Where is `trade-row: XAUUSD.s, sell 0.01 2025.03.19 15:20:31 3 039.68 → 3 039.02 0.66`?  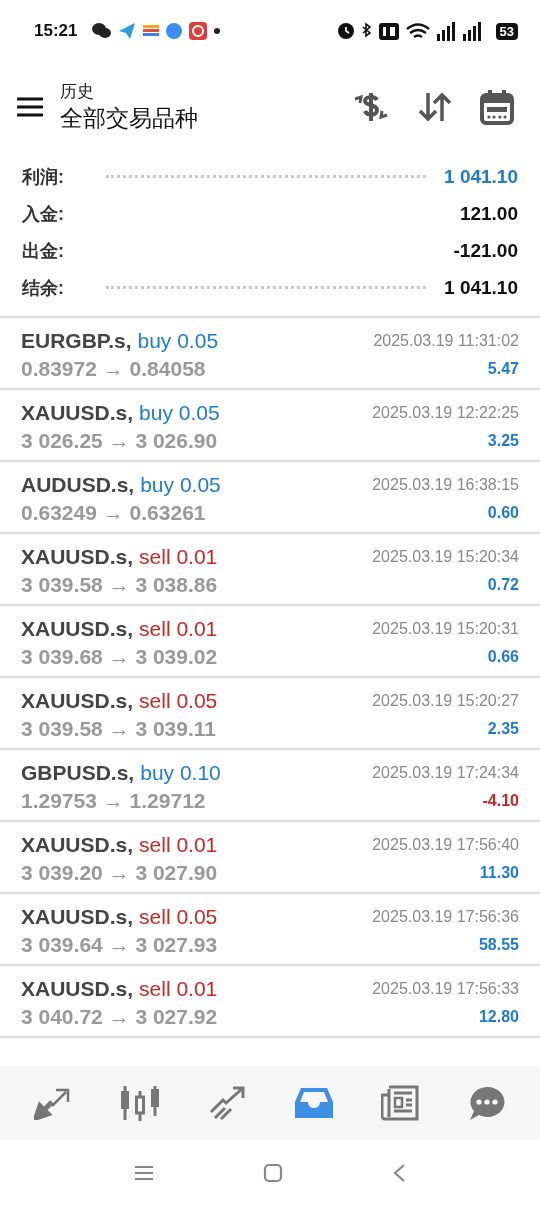 trade-row: XAUUSD.s, sell 0.01 2025.03.19 15:20:31 3 039.68 → 3 039.02 0.66 is located at coordinates (270, 642).